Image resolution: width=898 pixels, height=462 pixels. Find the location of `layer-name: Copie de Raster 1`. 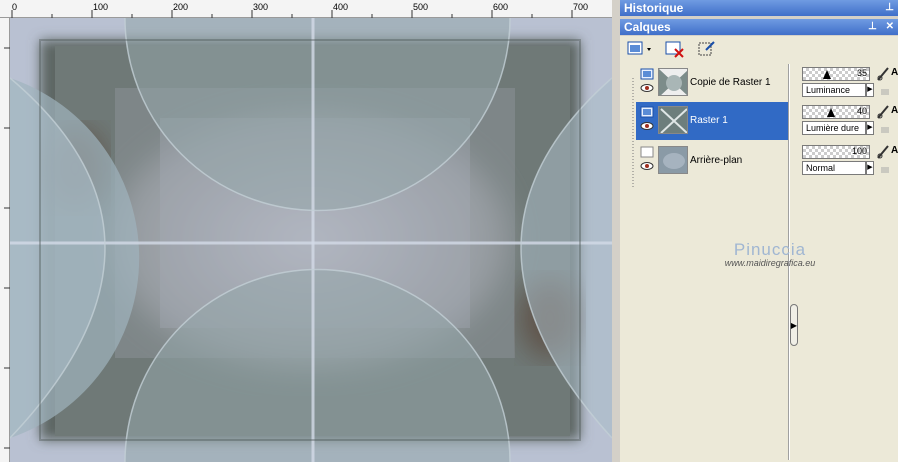

layer-name: Copie de Raster 1 is located at coordinates (730, 82).